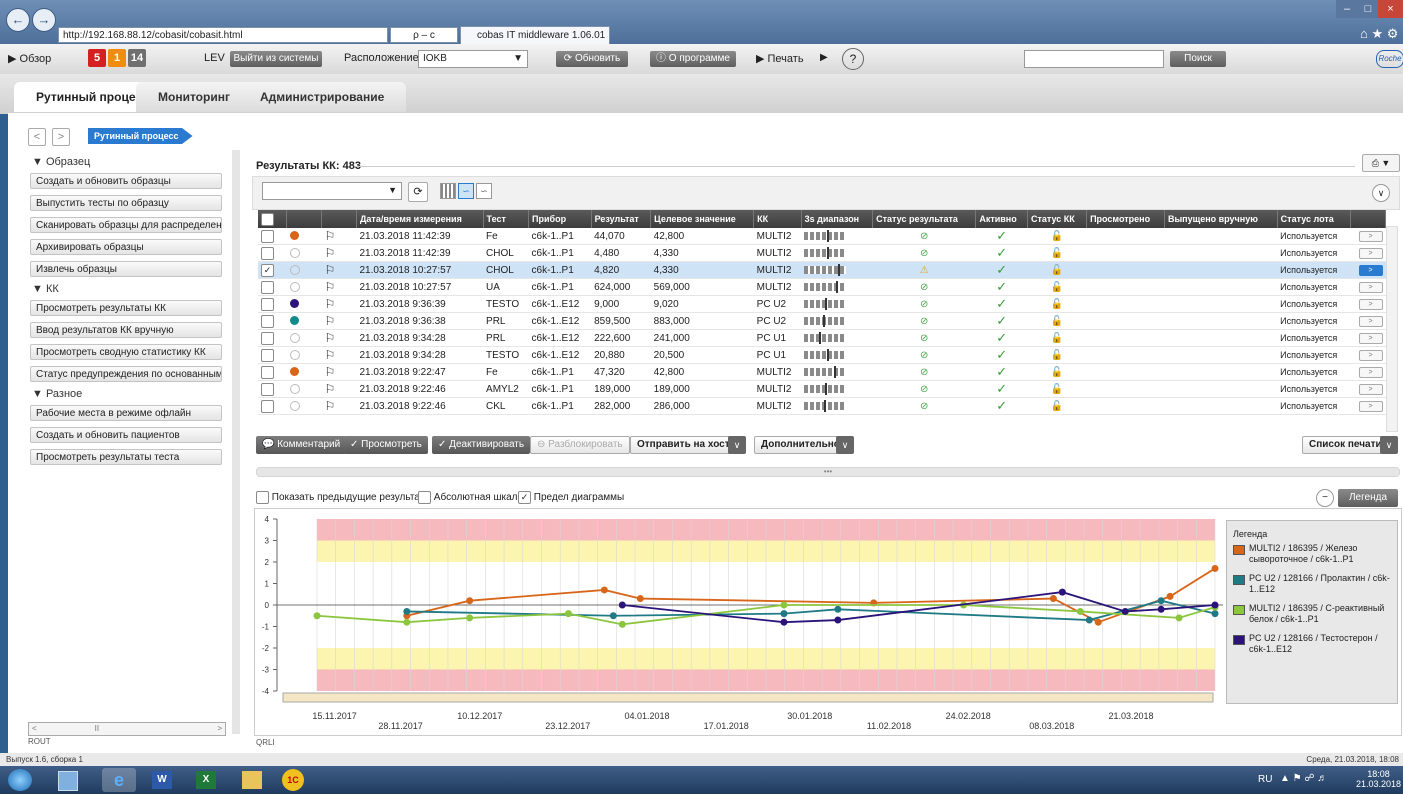  What do you see at coordinates (580, 445) in the screenshot?
I see `unlock-button: ⊖ Разблокировать` at bounding box center [580, 445].